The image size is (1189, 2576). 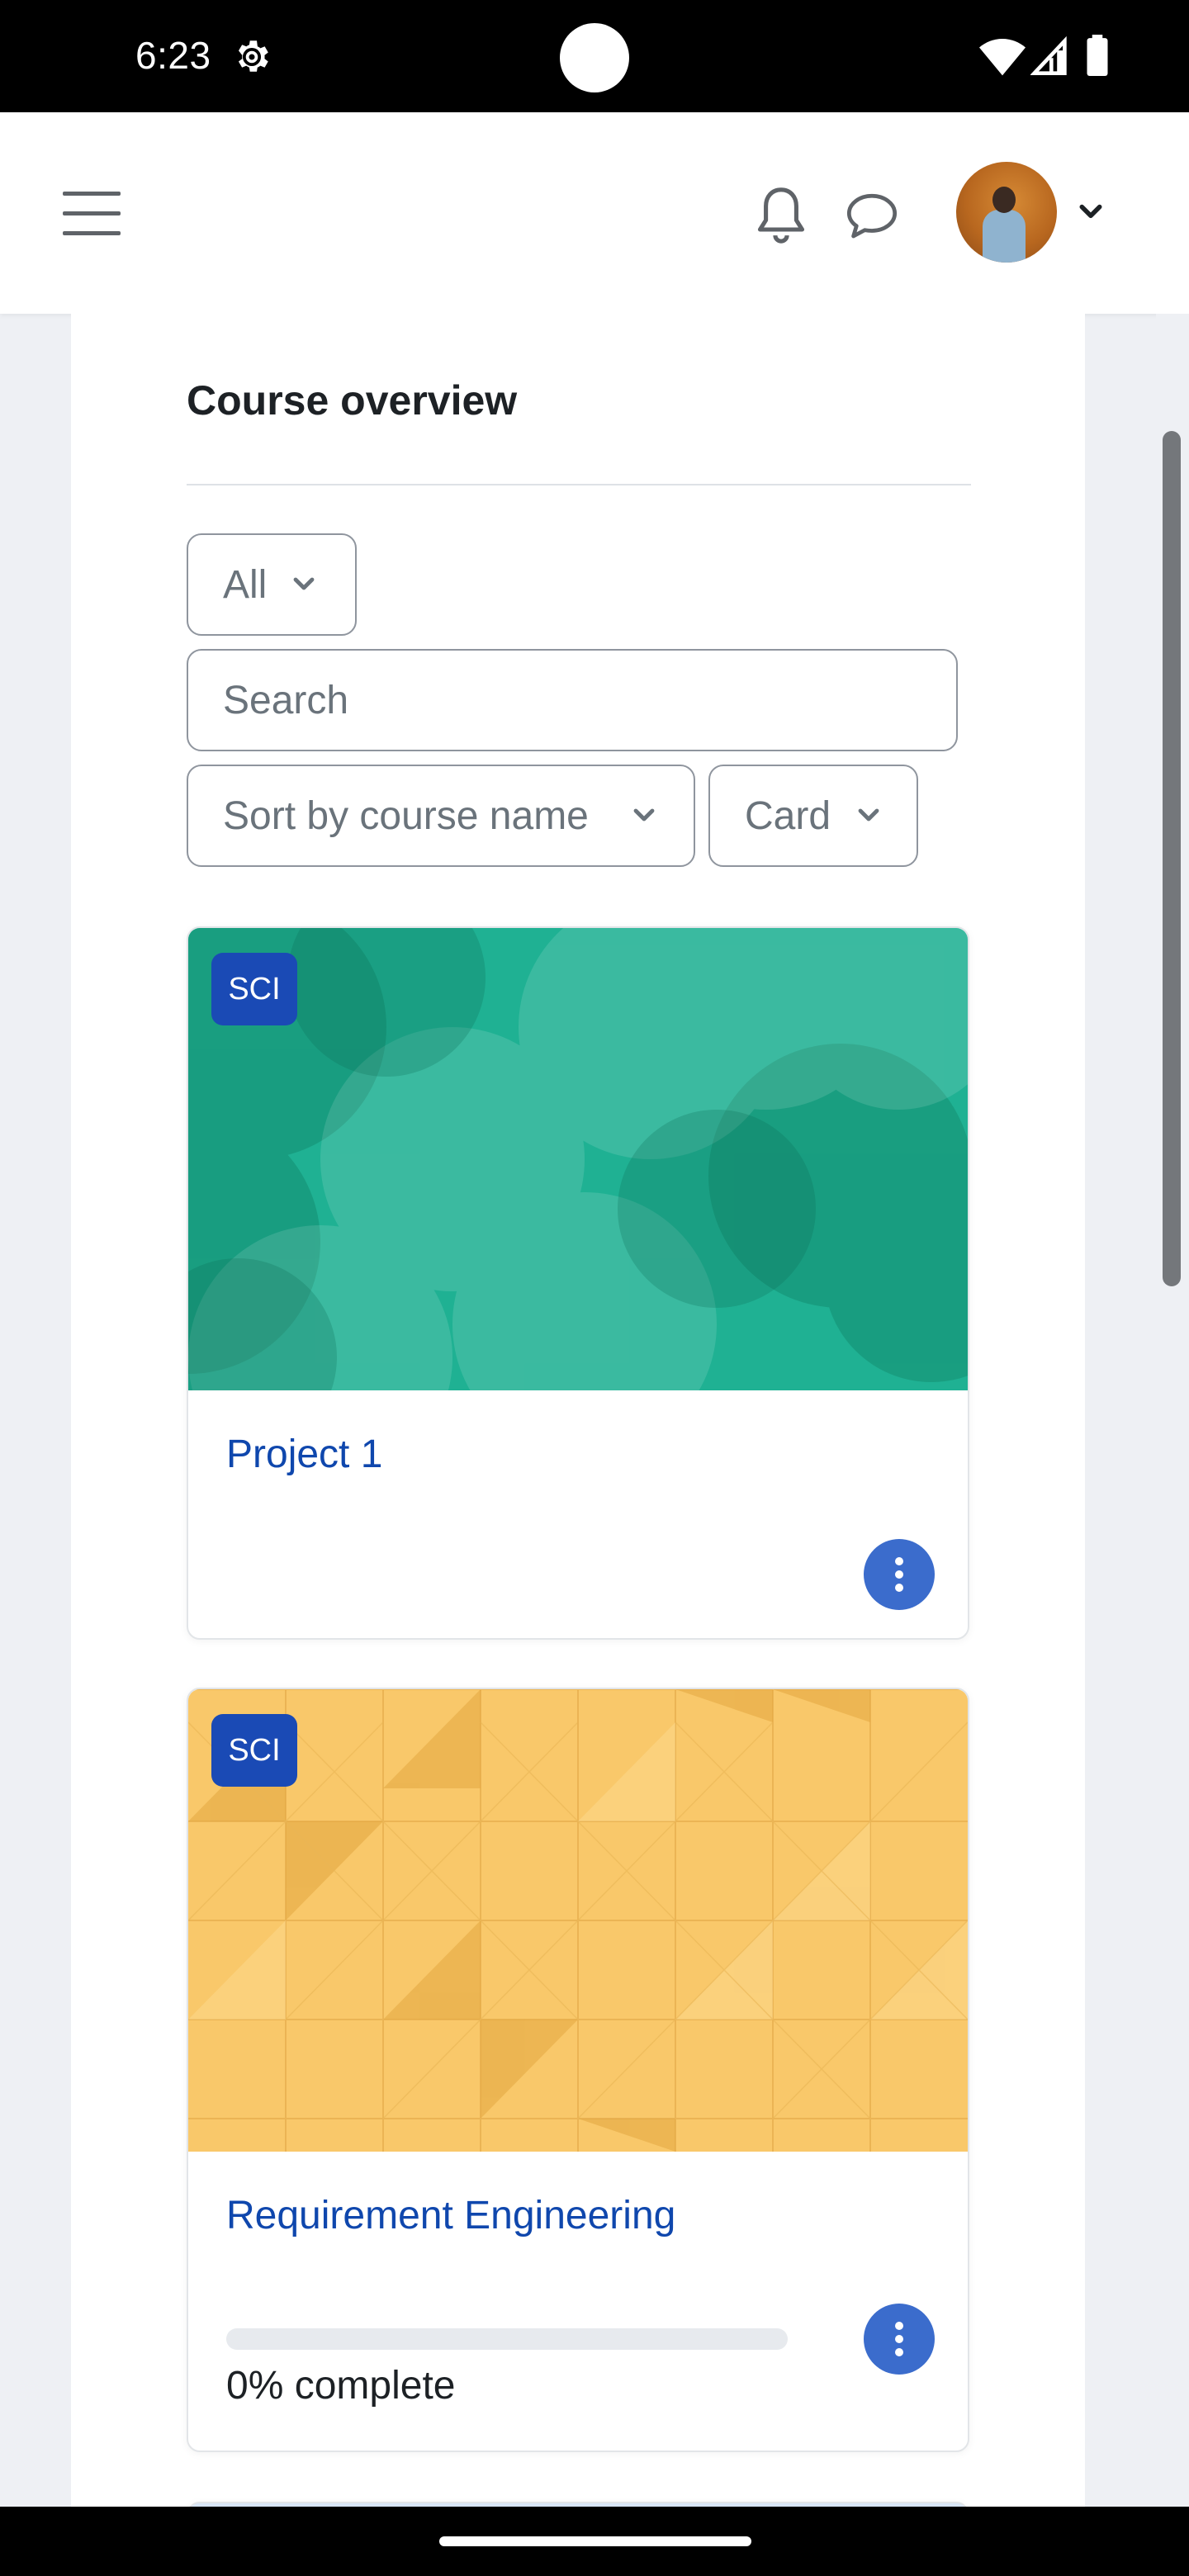 I want to click on battery-icon, so click(x=1097, y=55).